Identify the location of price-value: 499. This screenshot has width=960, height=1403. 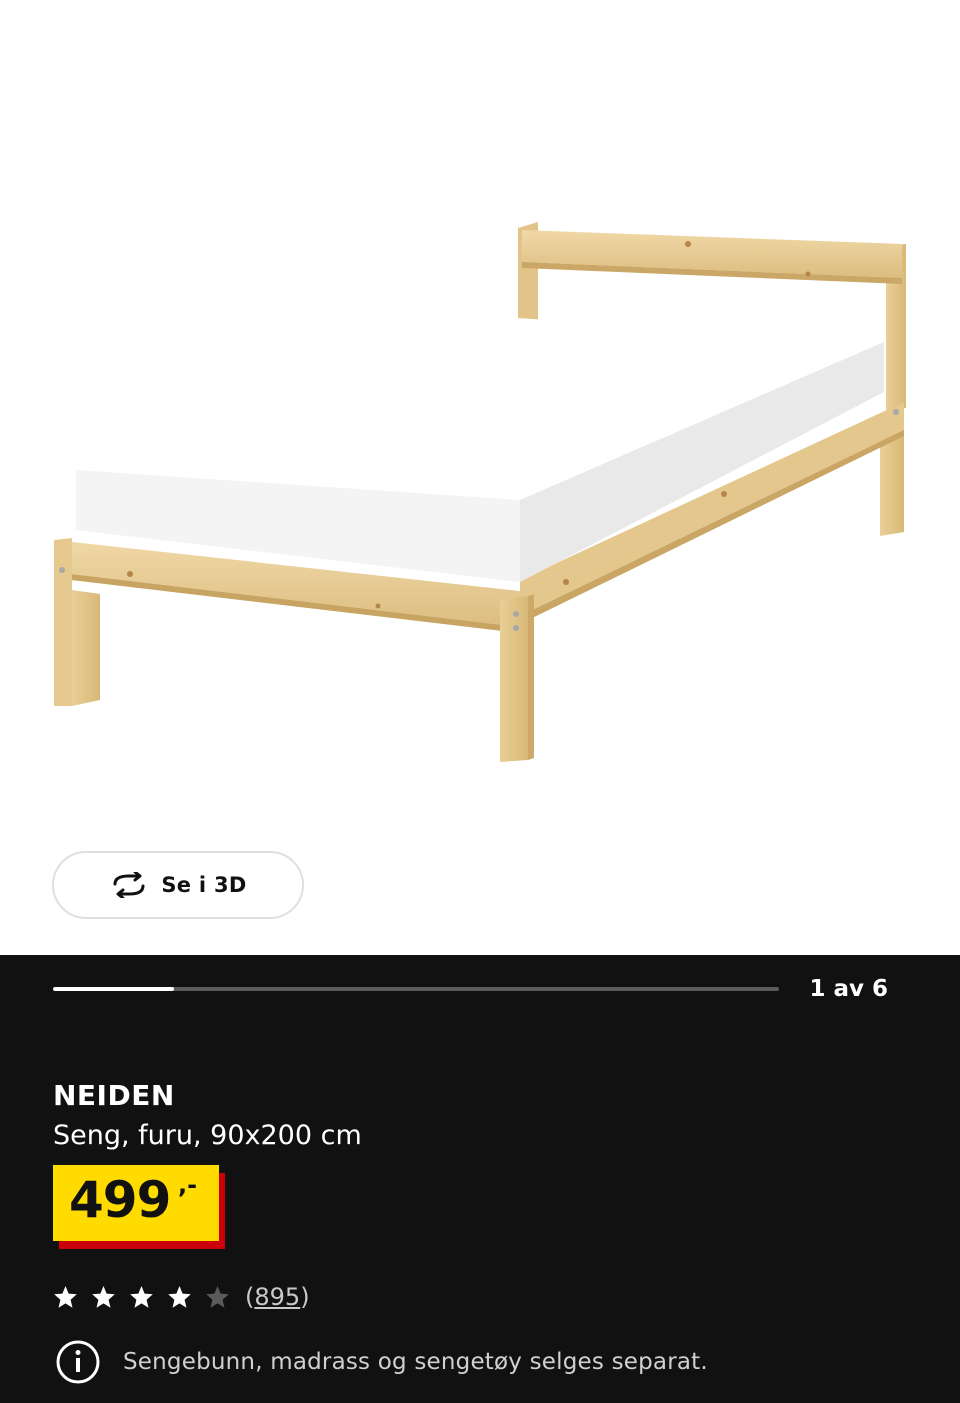
(120, 1200).